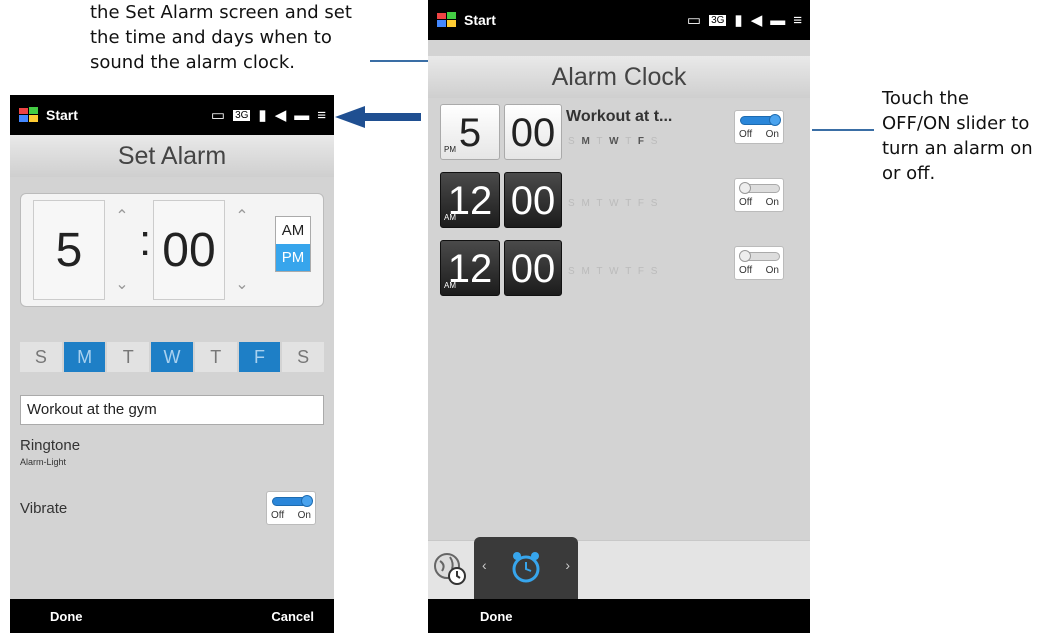 This screenshot has width=1053, height=633. I want to click on callout-toggle-line-2: OFF/ON slider to, so click(956, 123).